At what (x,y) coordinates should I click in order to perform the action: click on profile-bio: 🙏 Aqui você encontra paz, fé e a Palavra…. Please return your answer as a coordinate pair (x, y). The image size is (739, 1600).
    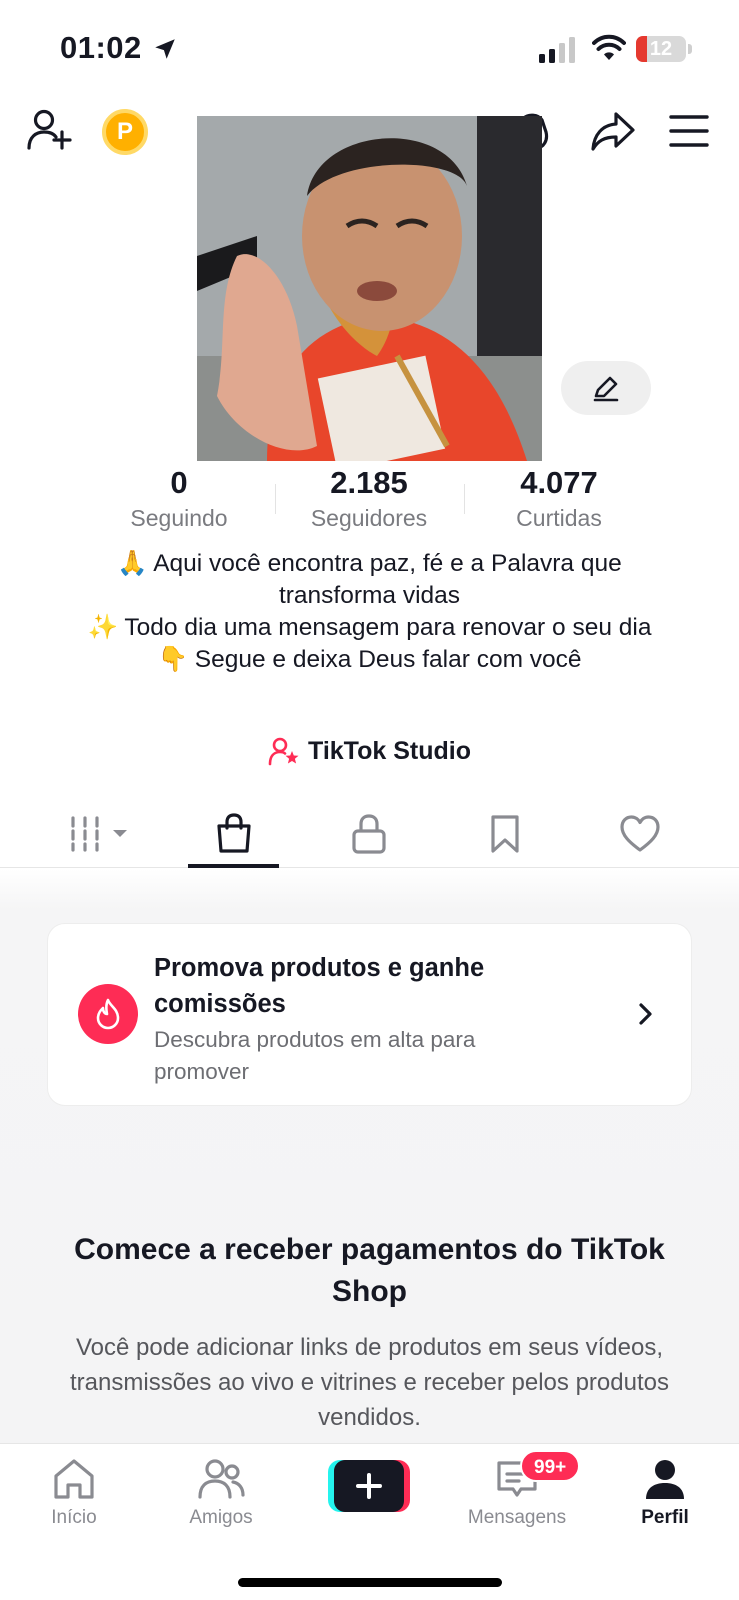
    Looking at the image, I should click on (369, 612).